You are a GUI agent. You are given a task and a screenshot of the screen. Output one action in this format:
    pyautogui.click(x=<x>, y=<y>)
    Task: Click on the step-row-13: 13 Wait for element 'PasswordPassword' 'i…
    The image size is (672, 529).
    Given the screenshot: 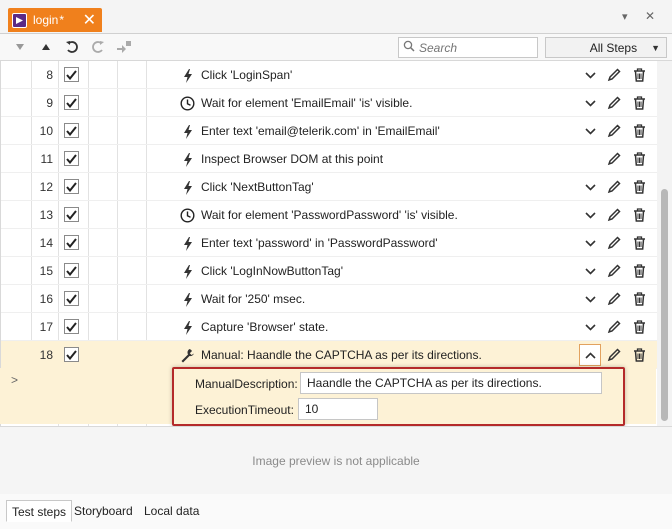 What is the action you would take?
    pyautogui.click(x=329, y=215)
    